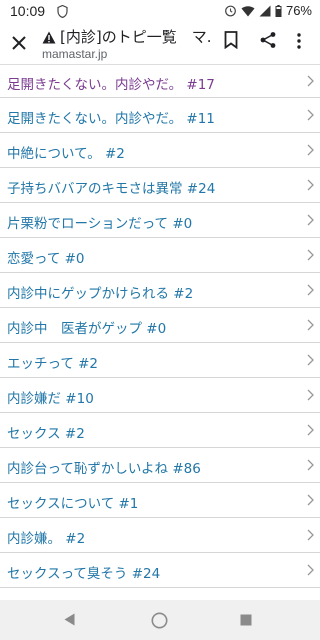  What do you see at coordinates (160, 150) in the screenshot?
I see `topic-row: 中絶について。 #2` at bounding box center [160, 150].